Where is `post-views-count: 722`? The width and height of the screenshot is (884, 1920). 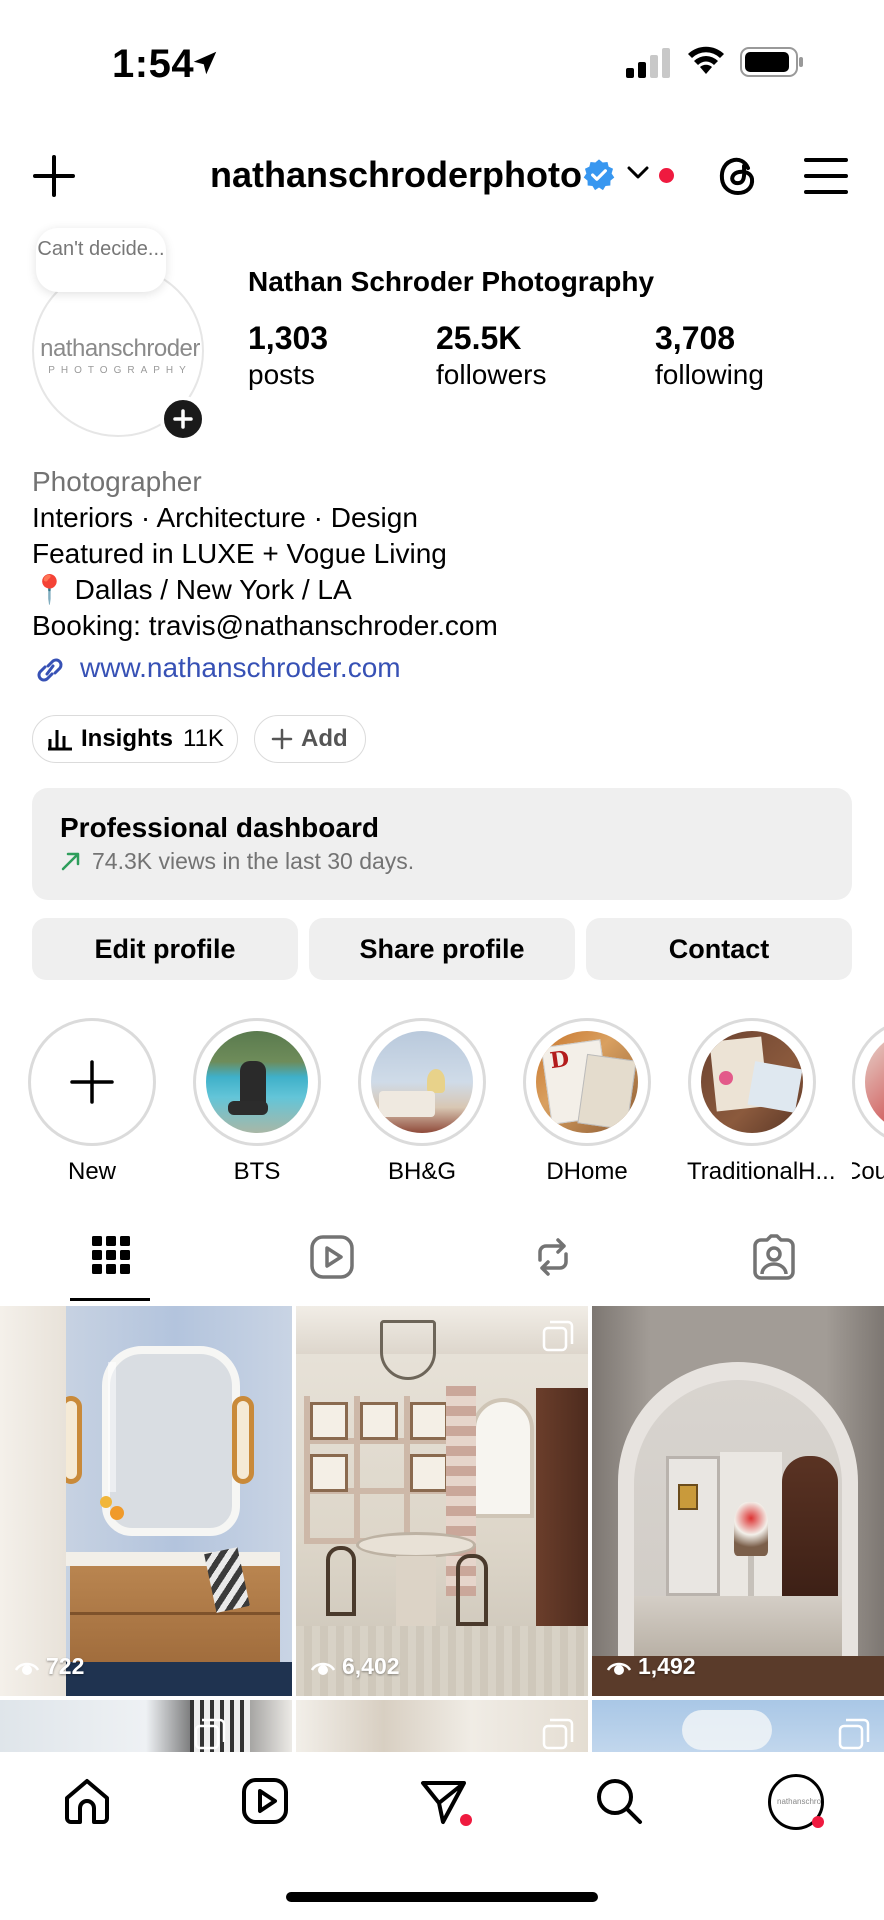 post-views-count: 722 is located at coordinates (65, 1666).